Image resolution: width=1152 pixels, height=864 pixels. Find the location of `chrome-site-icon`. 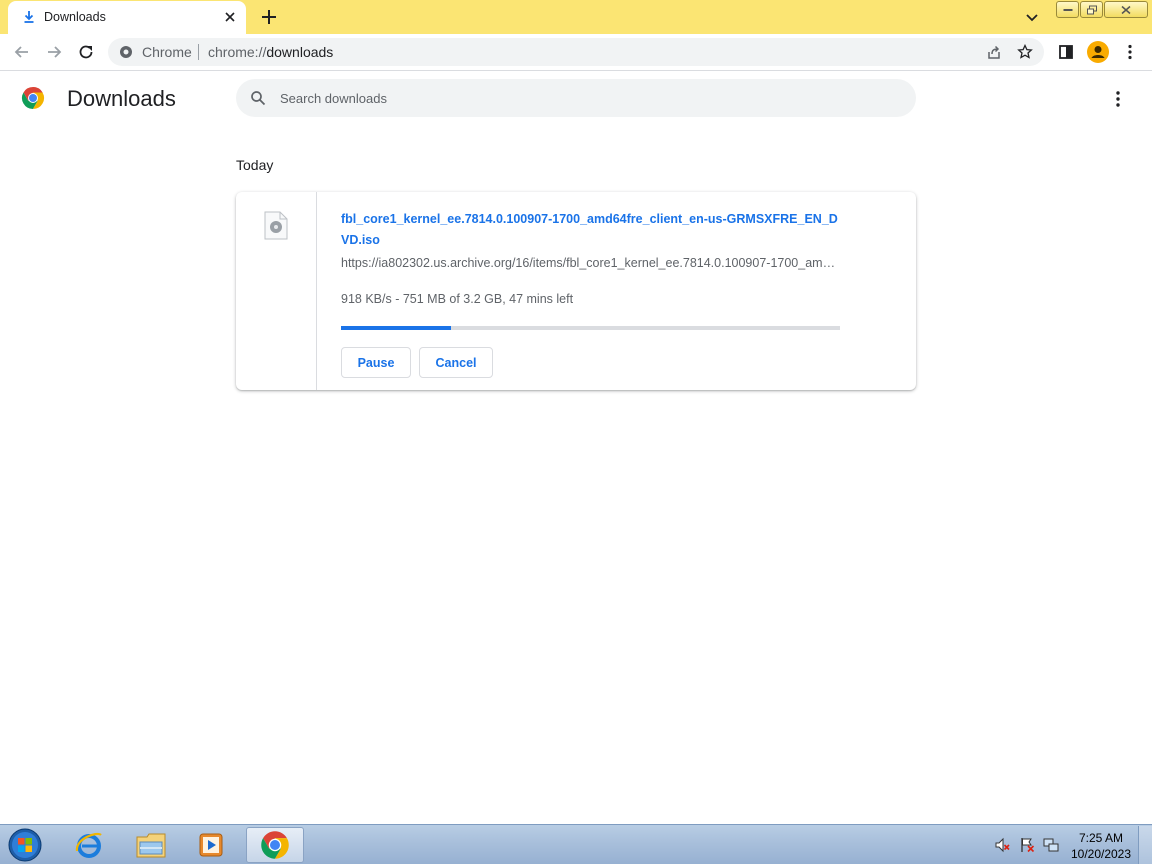

chrome-site-icon is located at coordinates (126, 52).